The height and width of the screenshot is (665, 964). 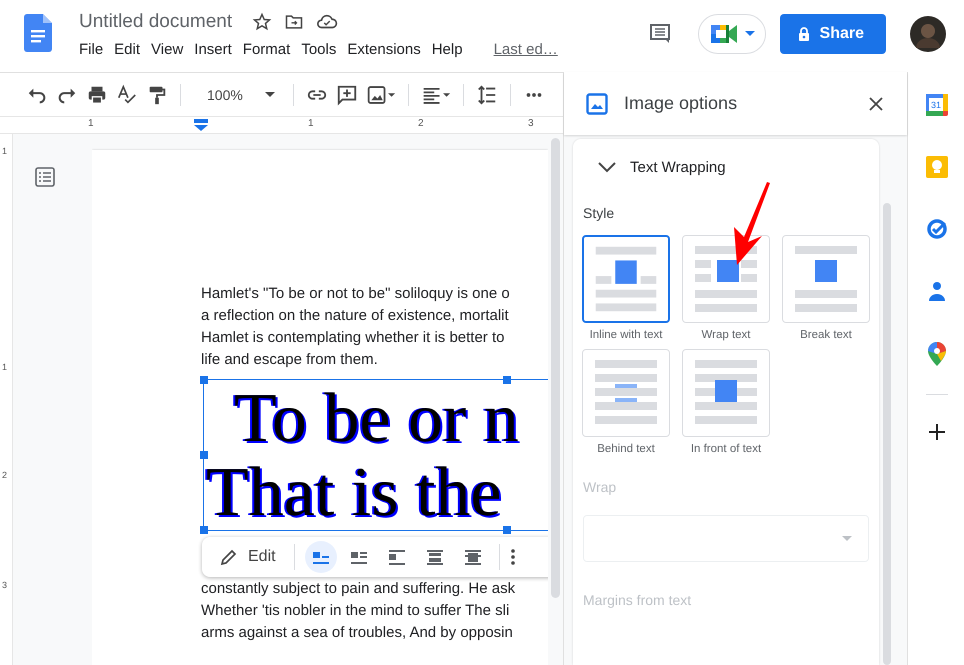 What do you see at coordinates (607, 167) in the screenshot?
I see `chevron-icon` at bounding box center [607, 167].